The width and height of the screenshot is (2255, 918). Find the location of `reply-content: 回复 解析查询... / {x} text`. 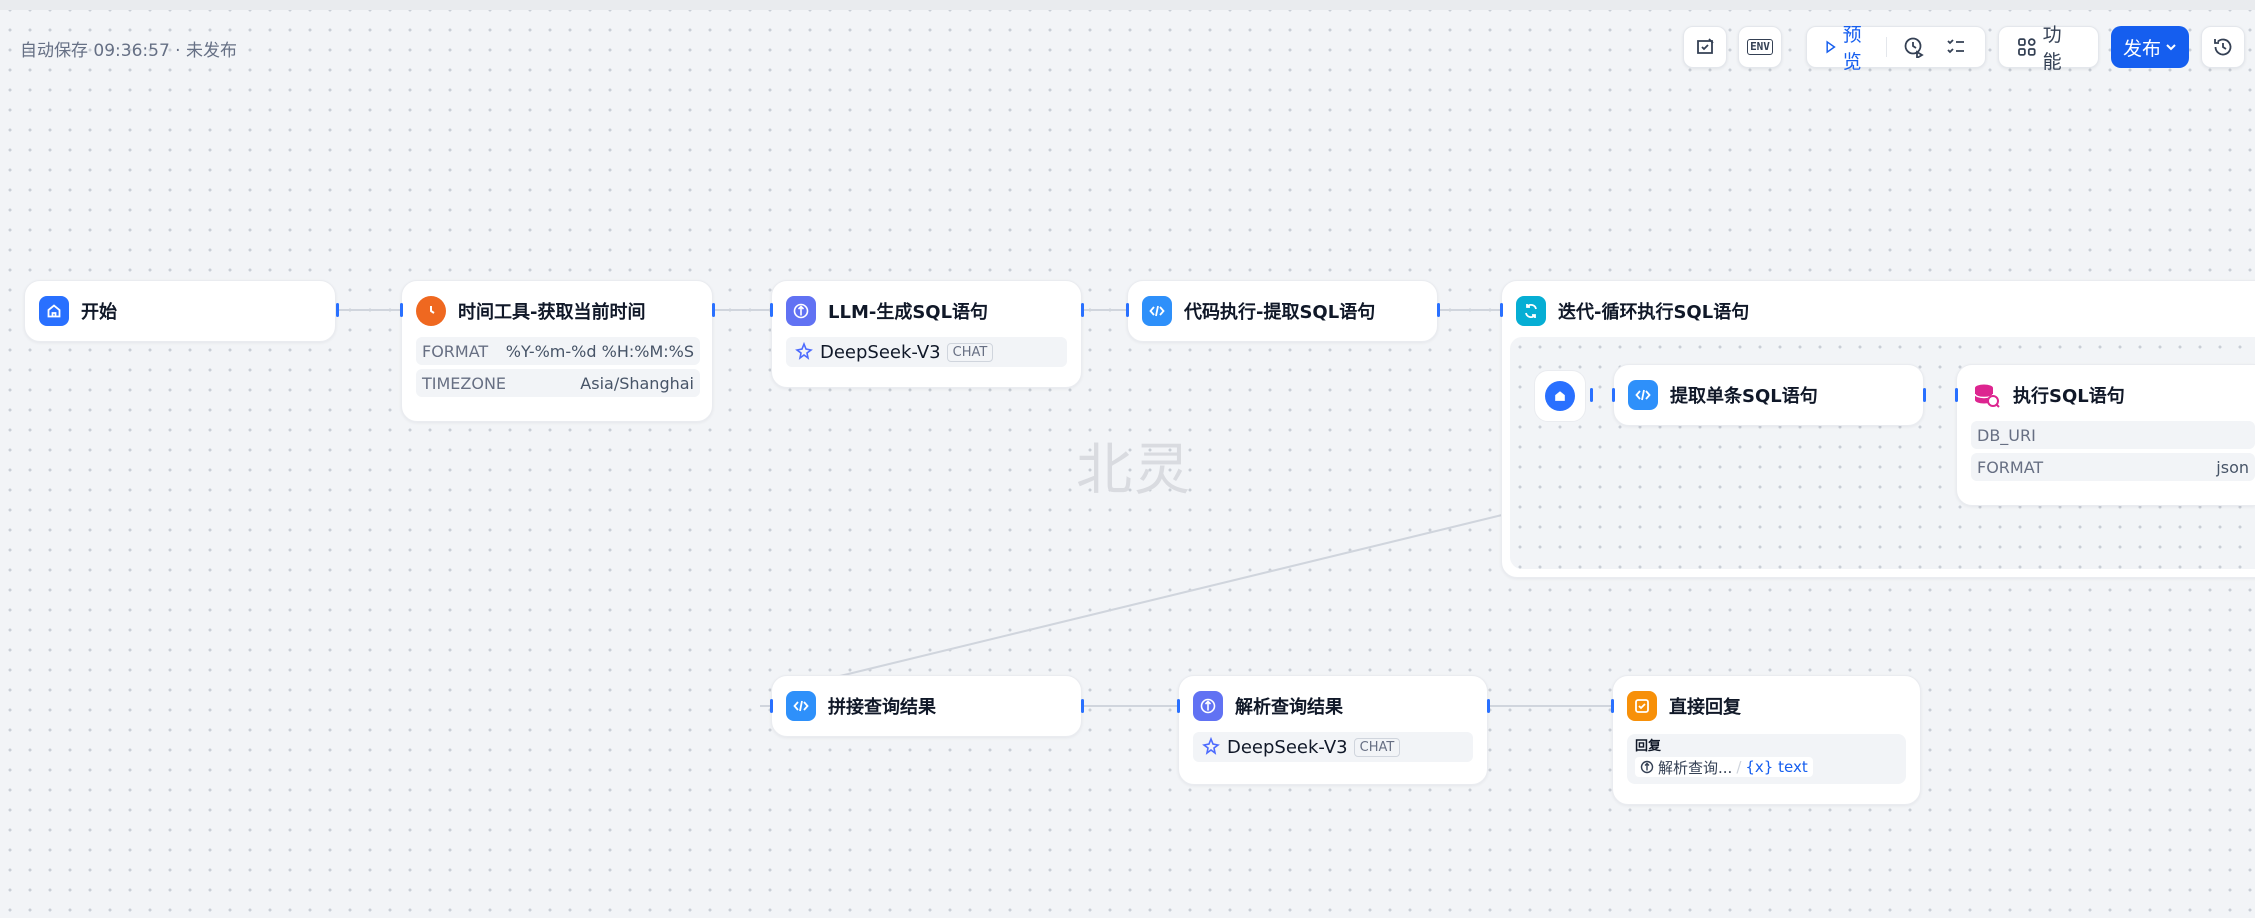

reply-content: 回复 解析查询... / {x} text is located at coordinates (1766, 759).